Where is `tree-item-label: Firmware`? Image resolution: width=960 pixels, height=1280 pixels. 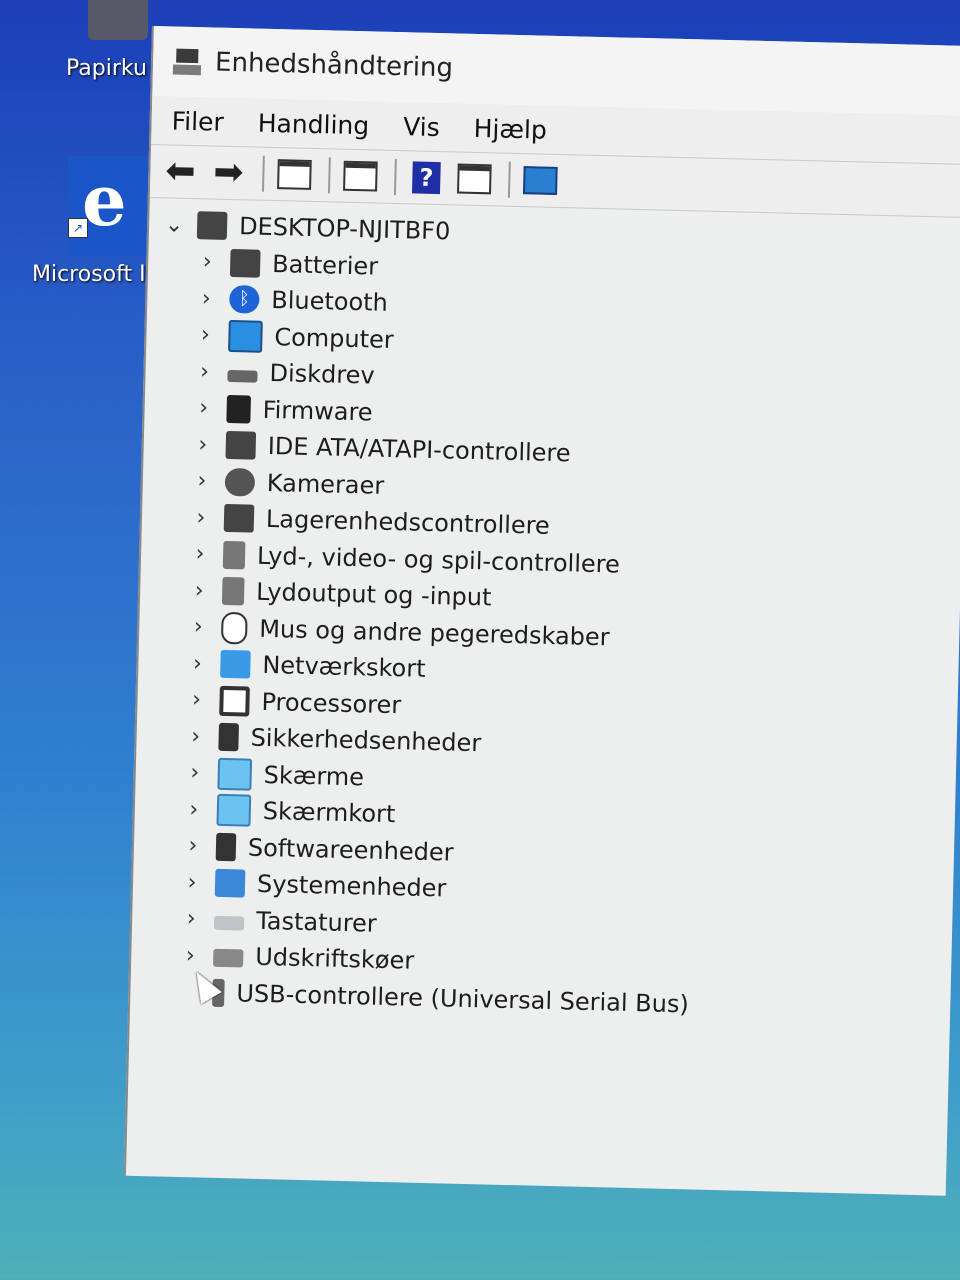 tree-item-label: Firmware is located at coordinates (317, 411).